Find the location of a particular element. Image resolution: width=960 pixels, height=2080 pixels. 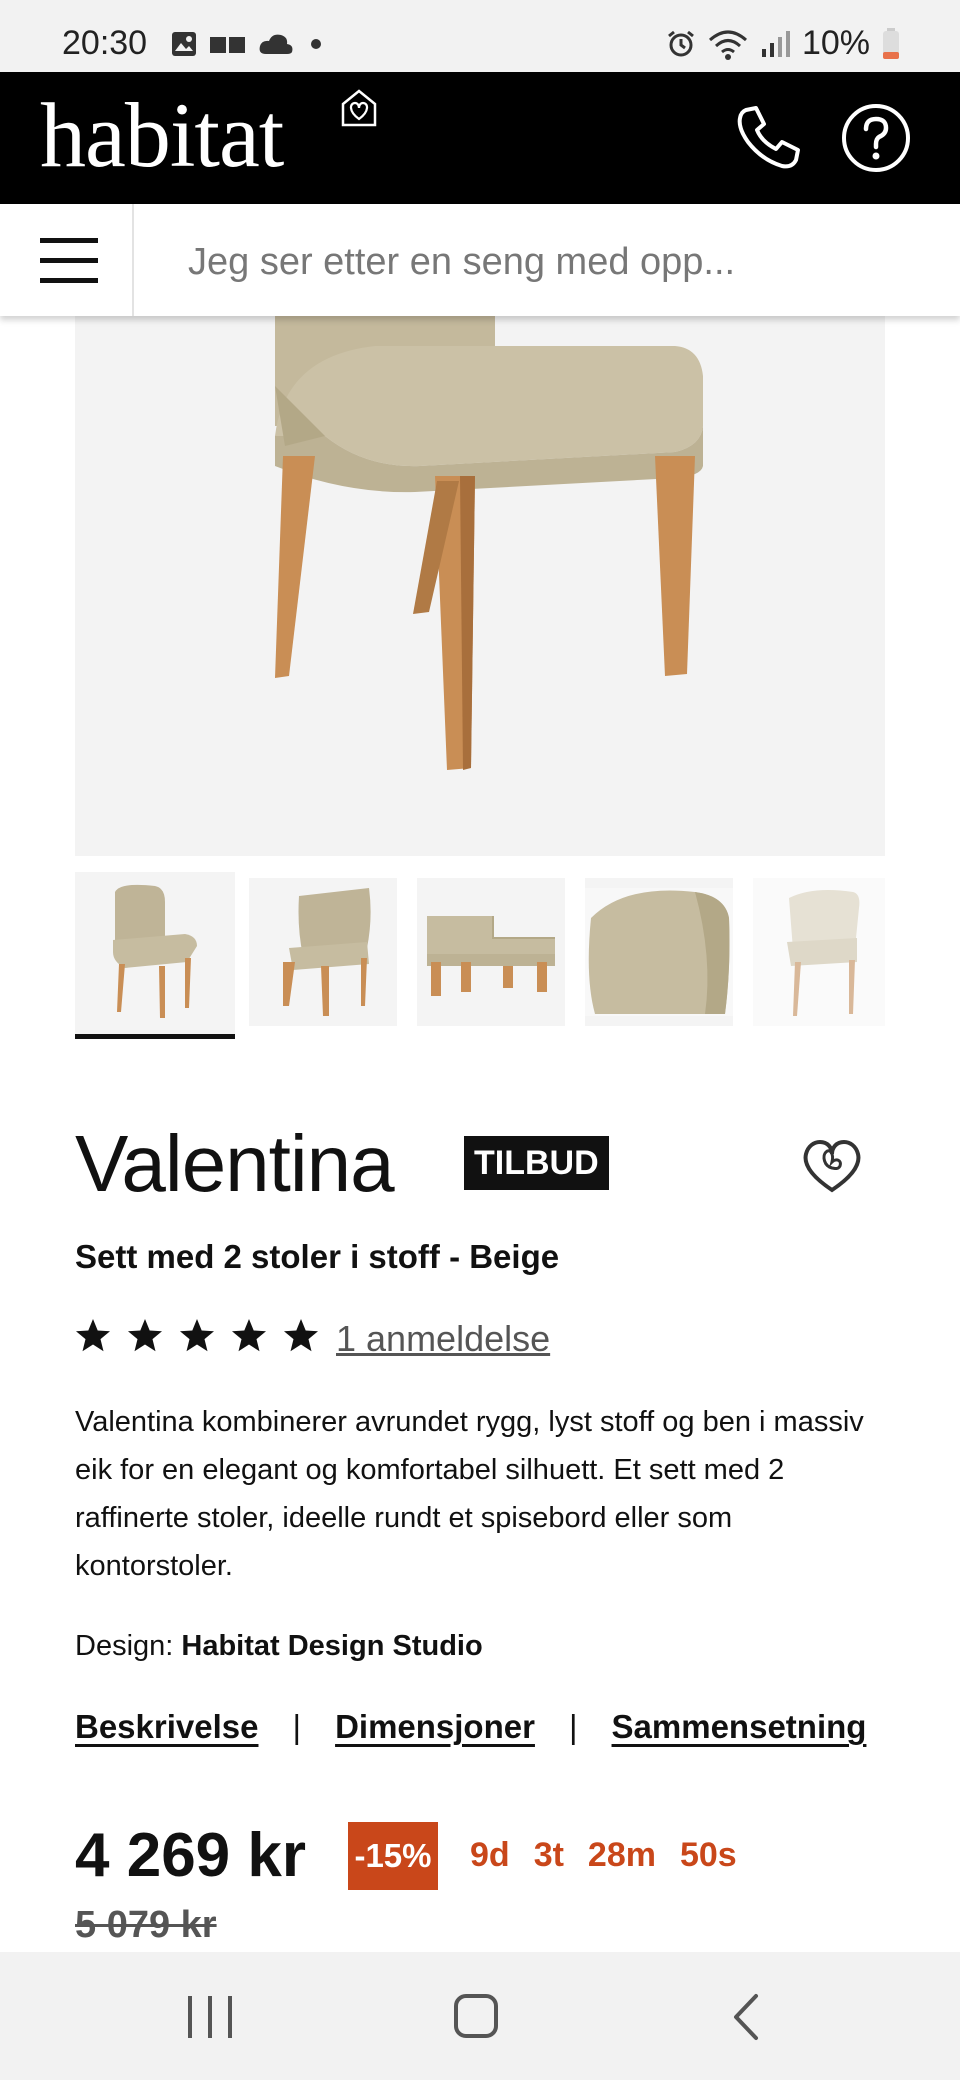

wishlist-button is located at coordinates (832, 1166).